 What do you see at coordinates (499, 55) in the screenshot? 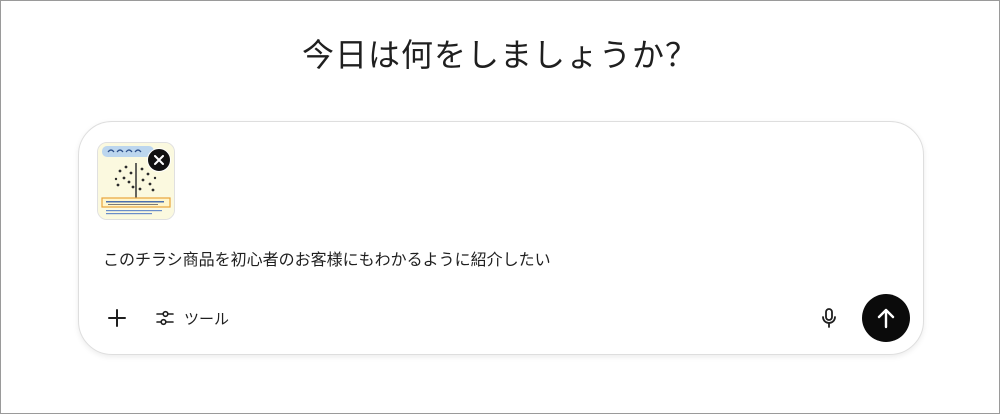
I see `page-title: 今日は何をしましょうか？` at bounding box center [499, 55].